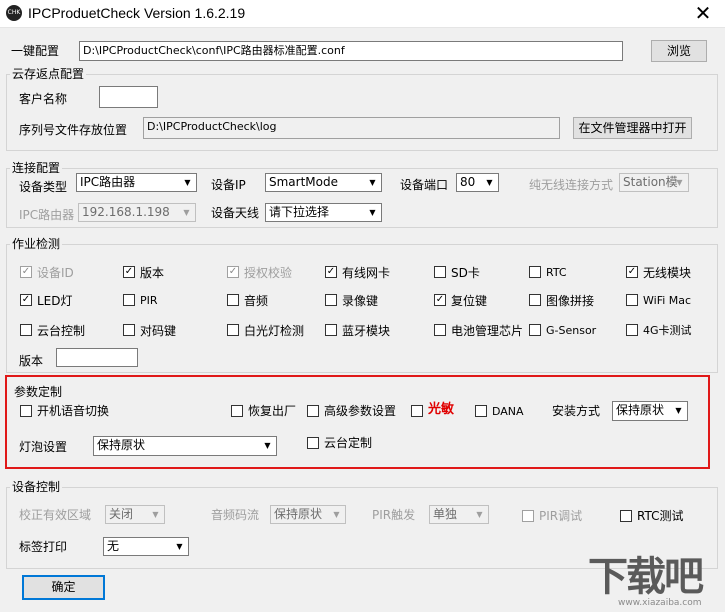 The height and width of the screenshot is (612, 725). Describe the element at coordinates (660, 516) in the screenshot. I see `rtc-test-label: RTC测试` at that location.